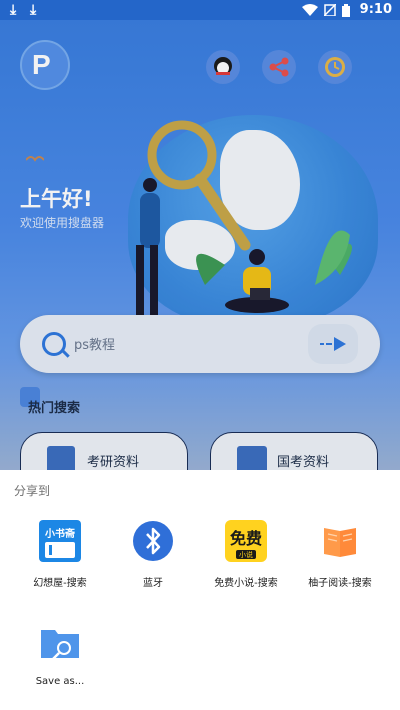 The image size is (400, 710). What do you see at coordinates (246, 583) in the screenshot?
I see `share-target-label: 免费小说-搜索` at bounding box center [246, 583].